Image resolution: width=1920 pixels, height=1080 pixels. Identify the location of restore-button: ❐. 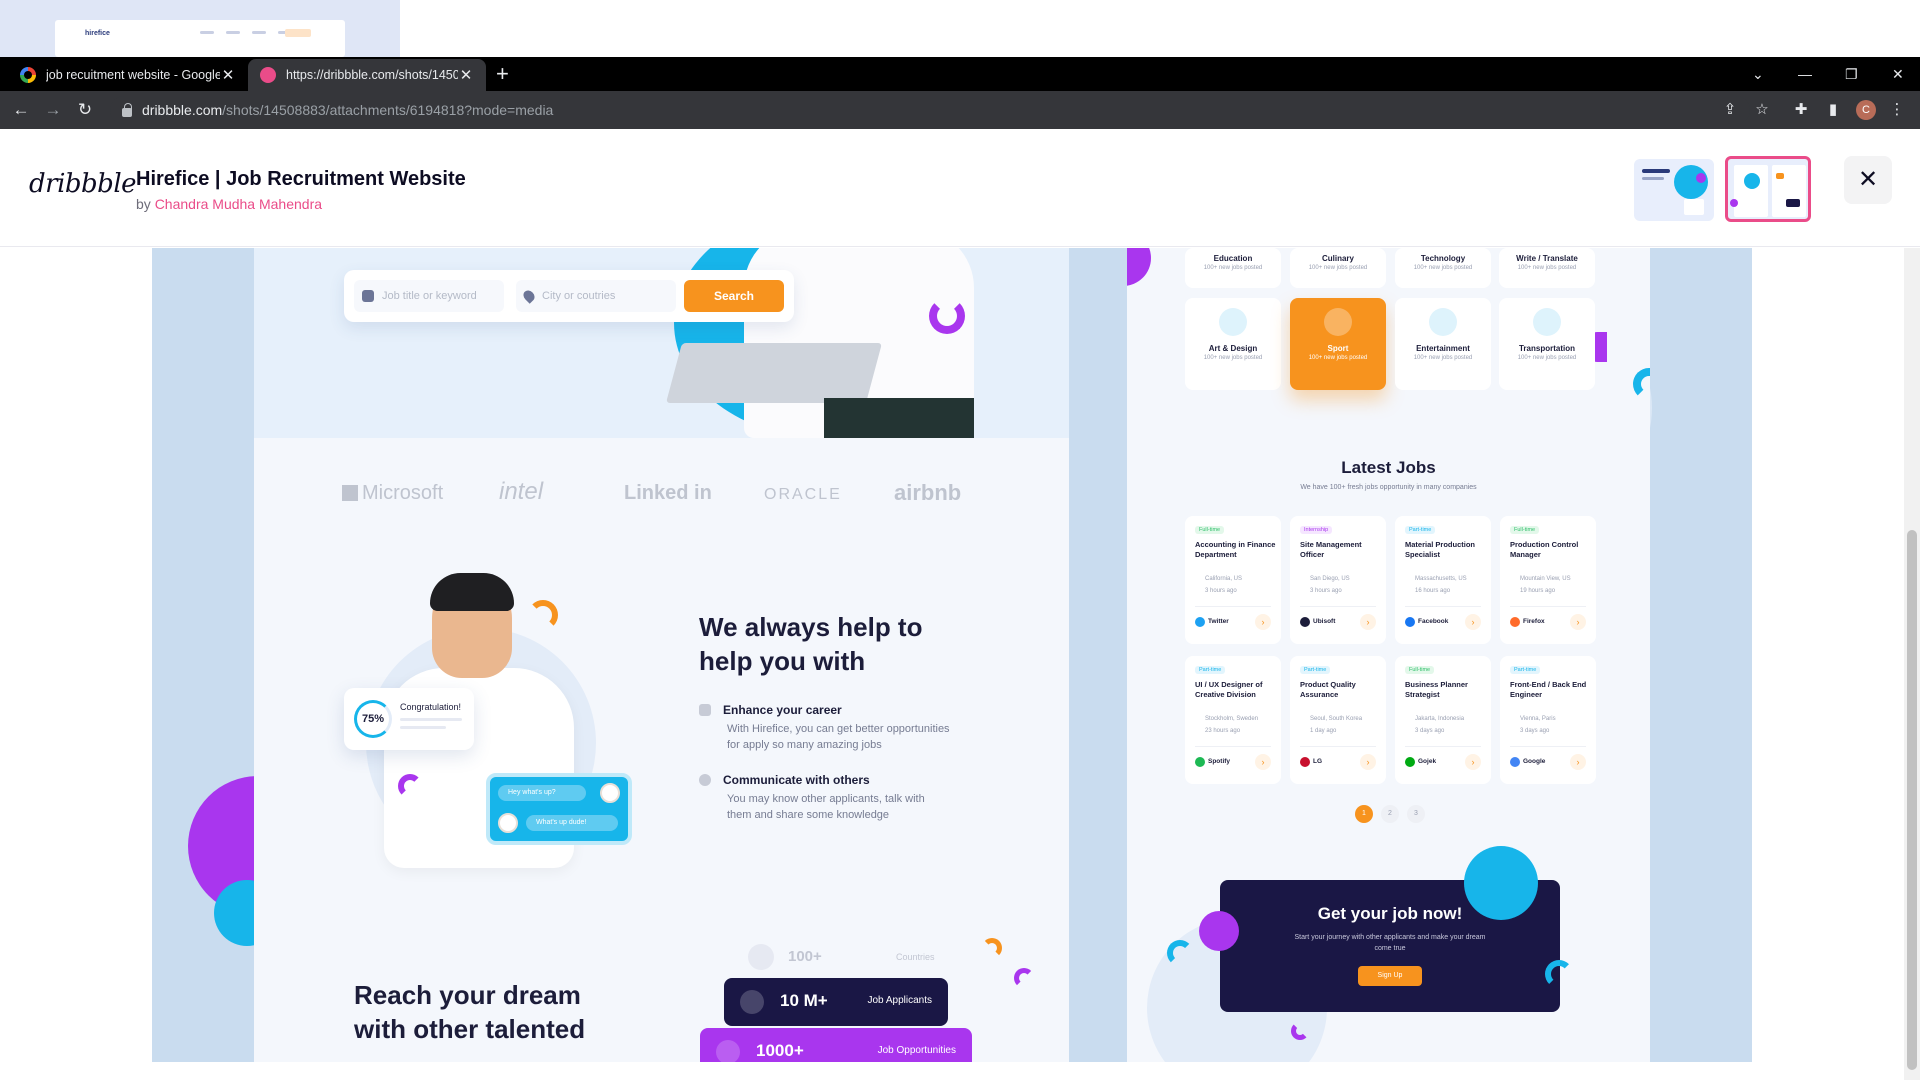
(1851, 74).